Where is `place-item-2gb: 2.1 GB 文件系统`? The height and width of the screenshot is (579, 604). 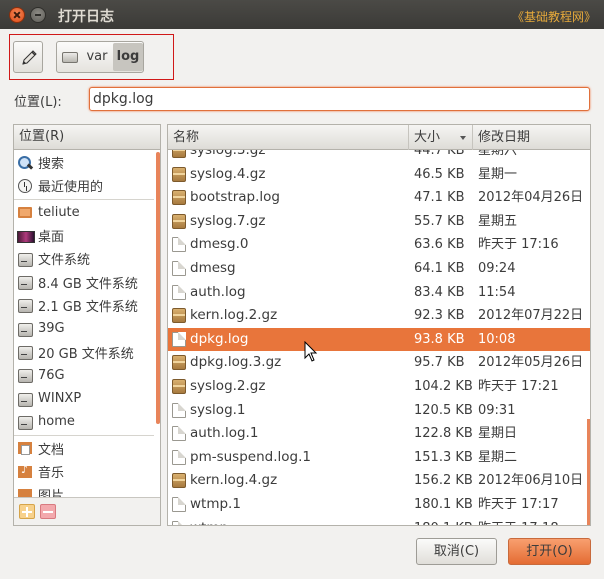
place-item-2gb: 2.1 GB 文件系统 is located at coordinates (84, 305).